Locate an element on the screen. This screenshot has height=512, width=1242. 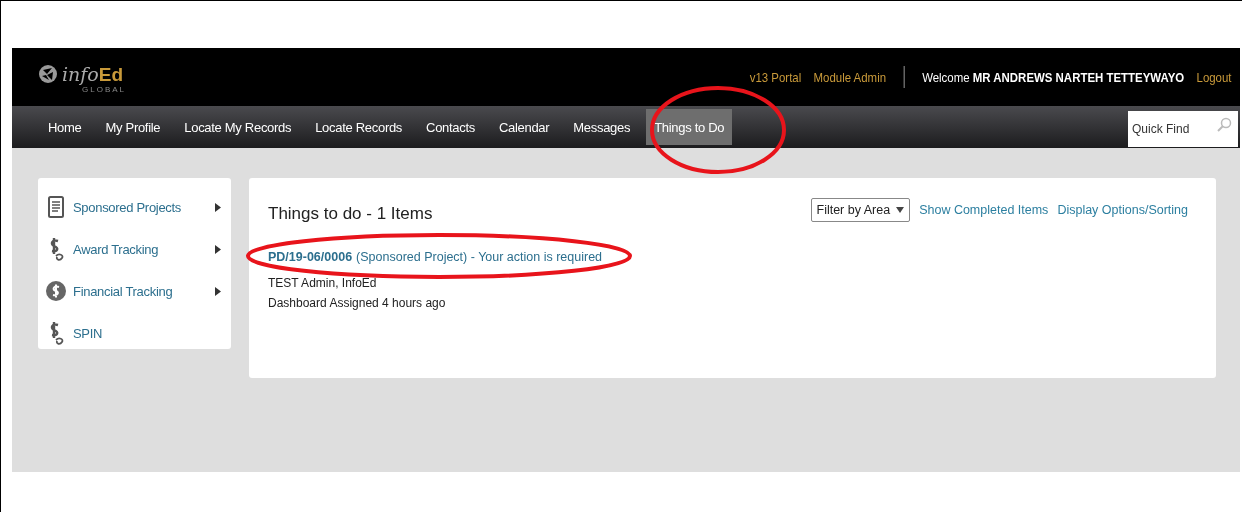
nav-tab: Locate Records is located at coordinates (359, 127).